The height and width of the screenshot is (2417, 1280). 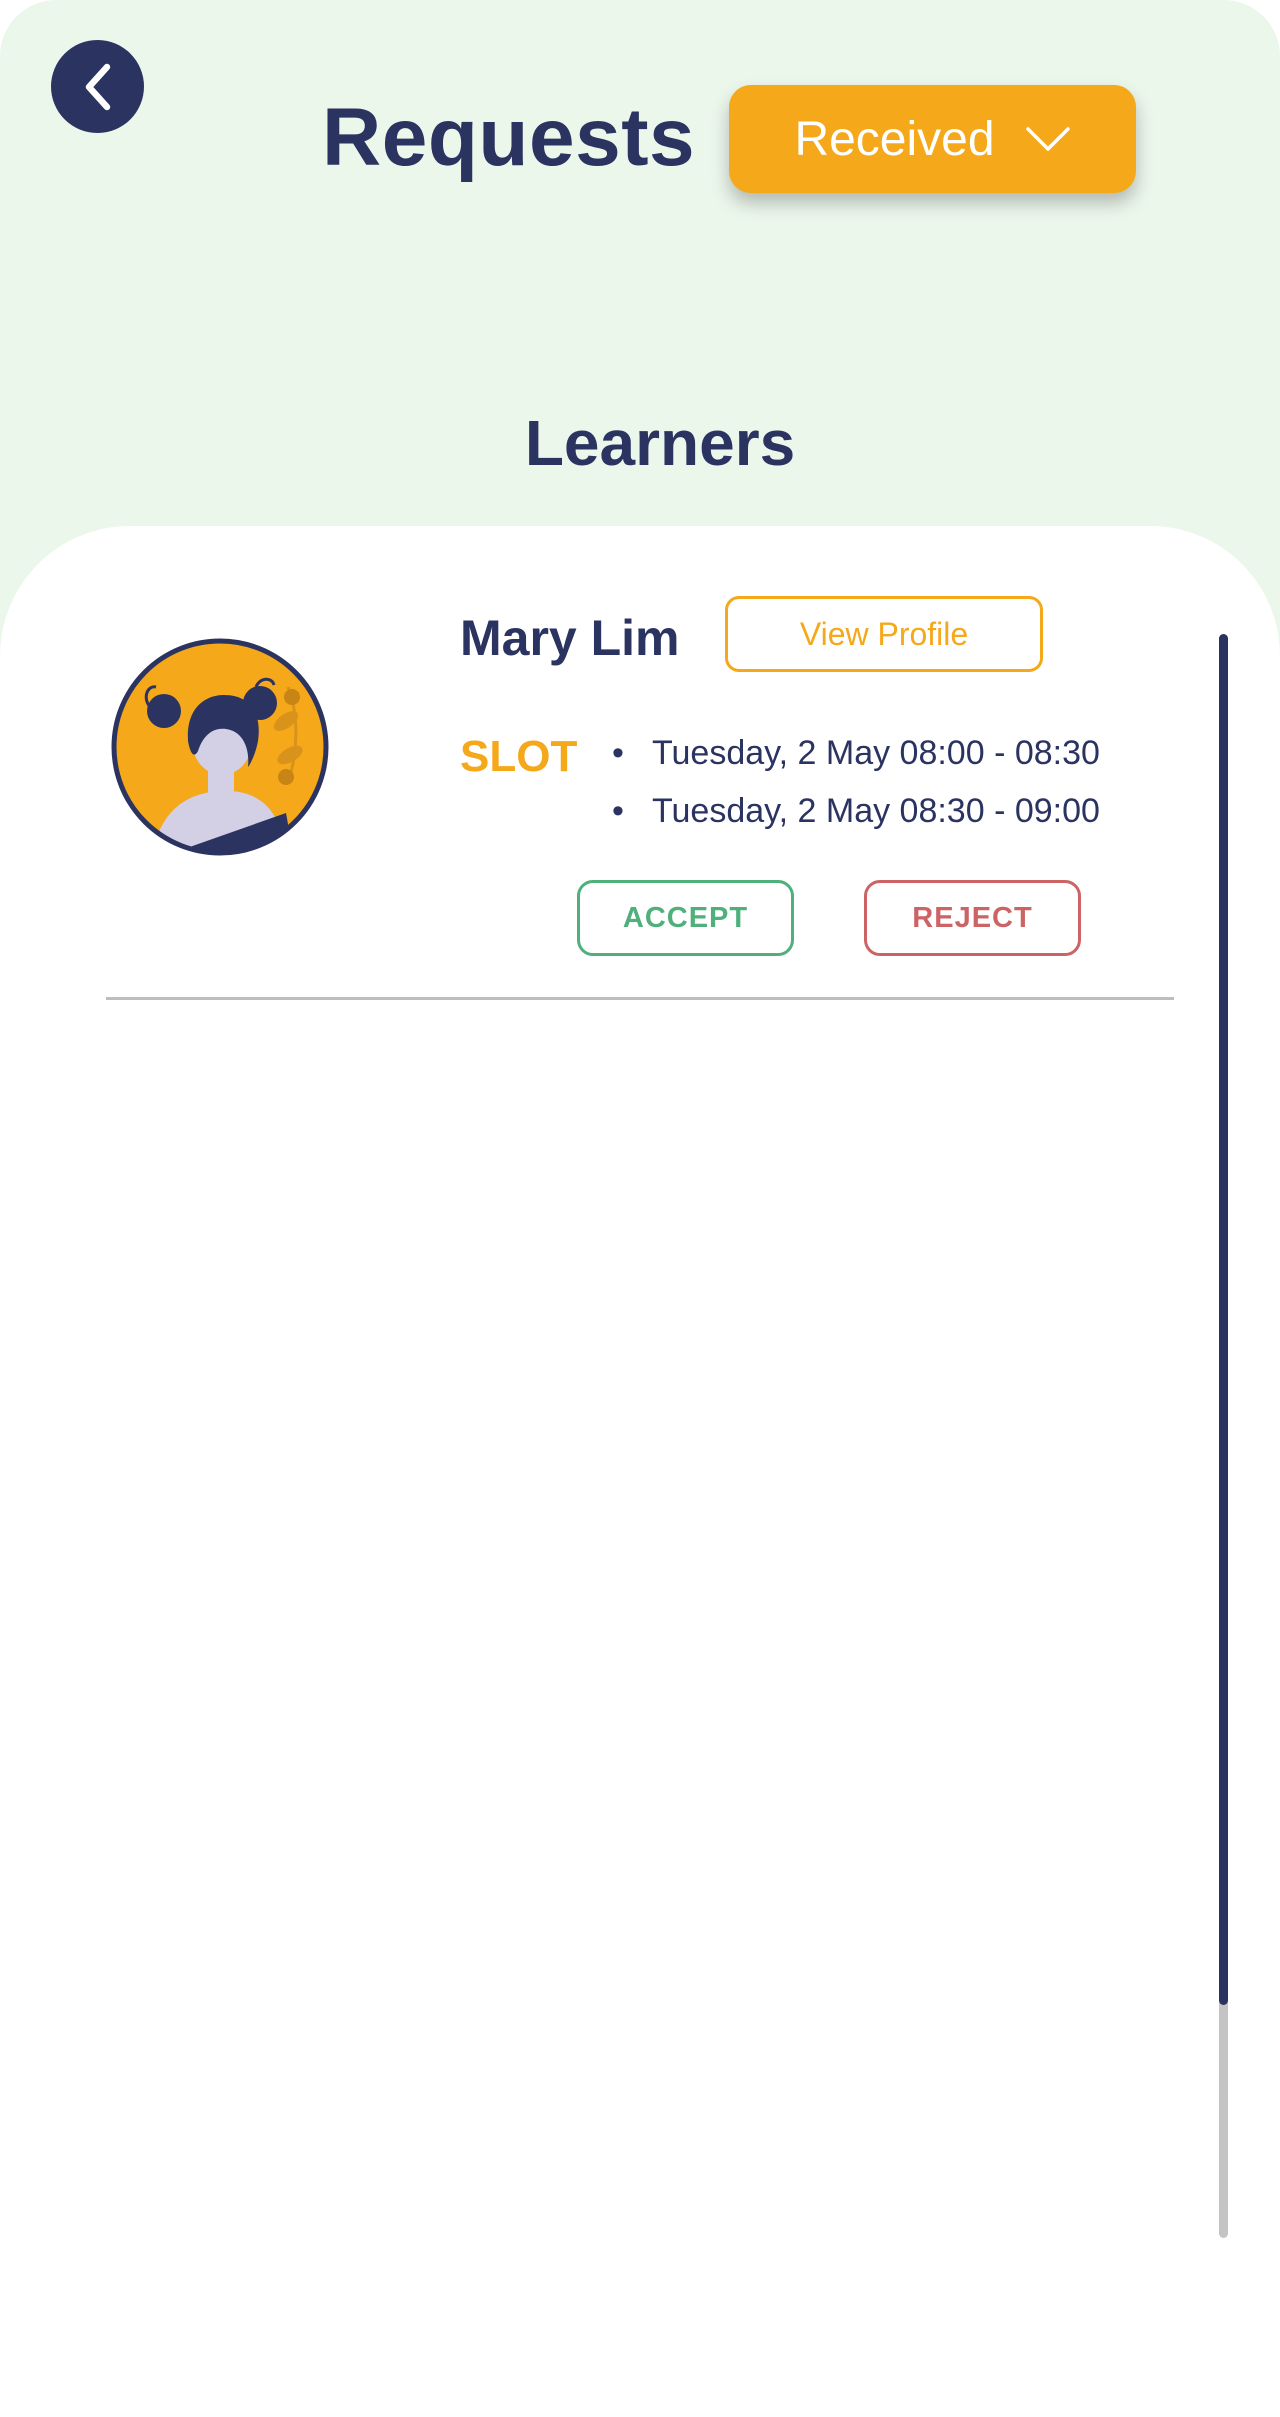 I want to click on learner-name: Mary Lim, so click(x=570, y=638).